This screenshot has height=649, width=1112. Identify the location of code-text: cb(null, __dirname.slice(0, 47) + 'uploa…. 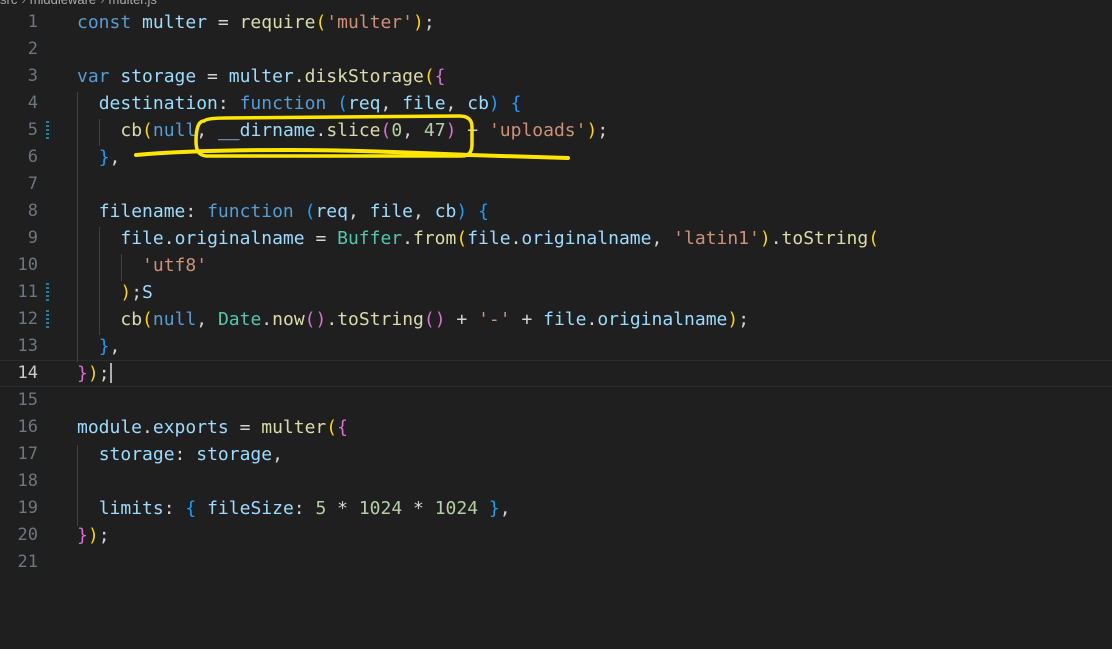
(342, 130).